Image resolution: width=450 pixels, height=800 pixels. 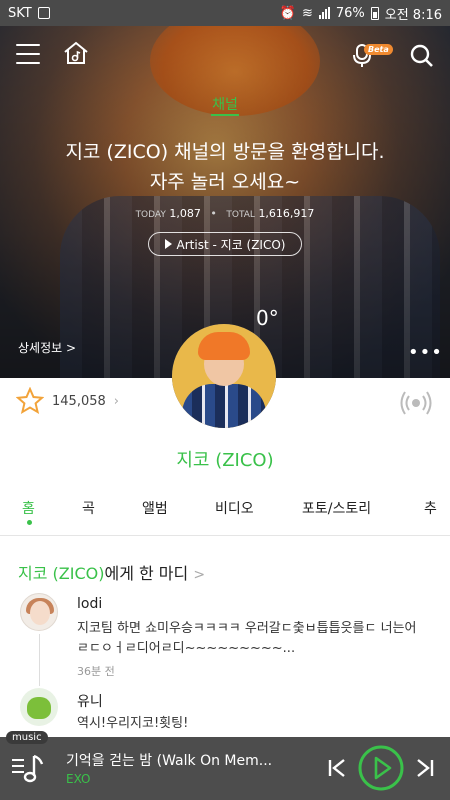 I want to click on status-bar: SKT ⏰ ≋ 76% 오전 8:16, so click(x=225, y=13).